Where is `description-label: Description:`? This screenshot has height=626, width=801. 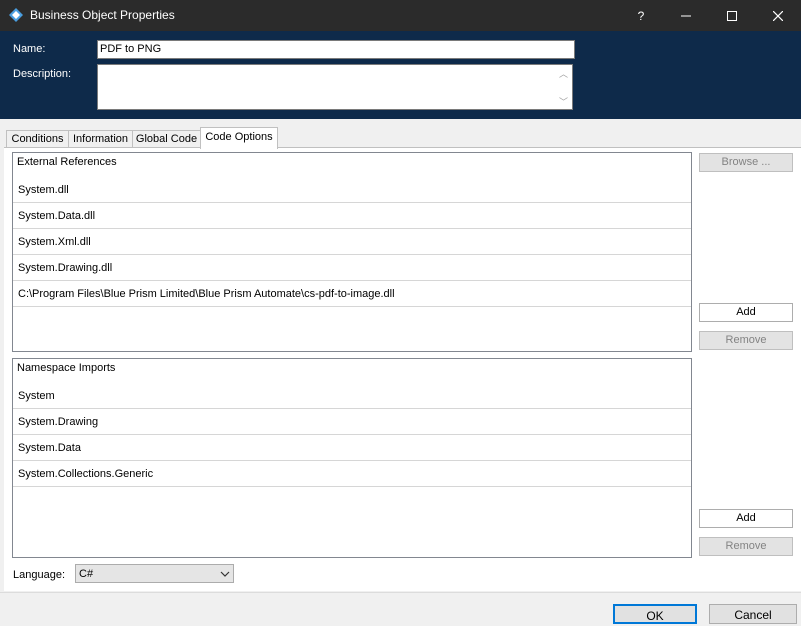 description-label: Description: is located at coordinates (42, 74).